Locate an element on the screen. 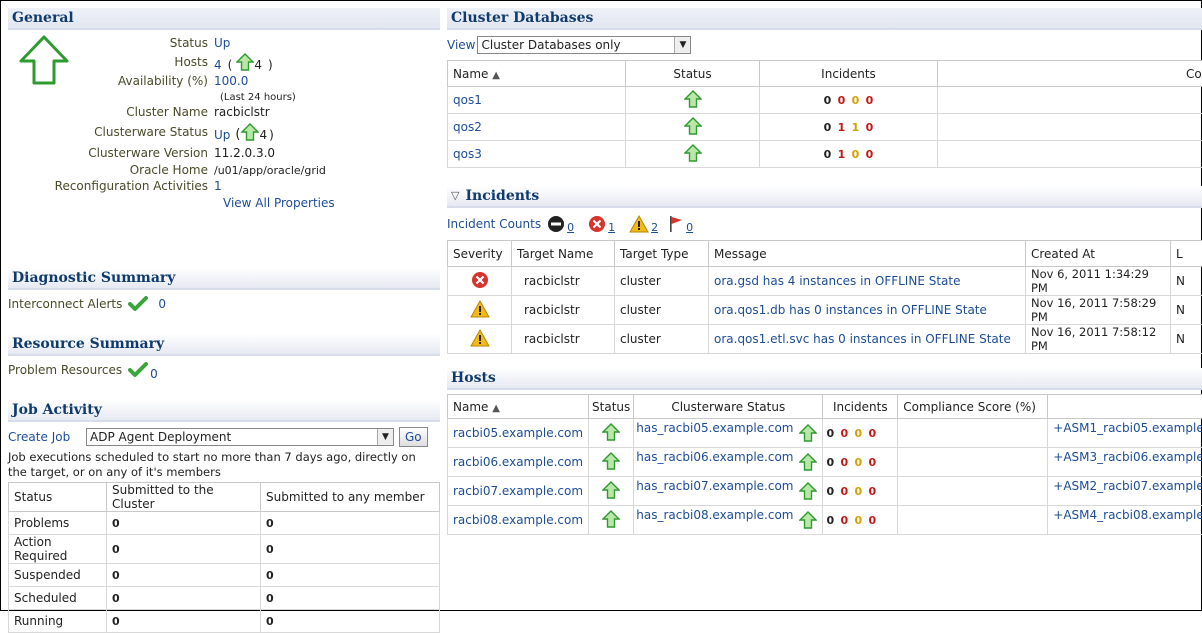  host-name-cell: racbi05.example.com is located at coordinates (518, 433).